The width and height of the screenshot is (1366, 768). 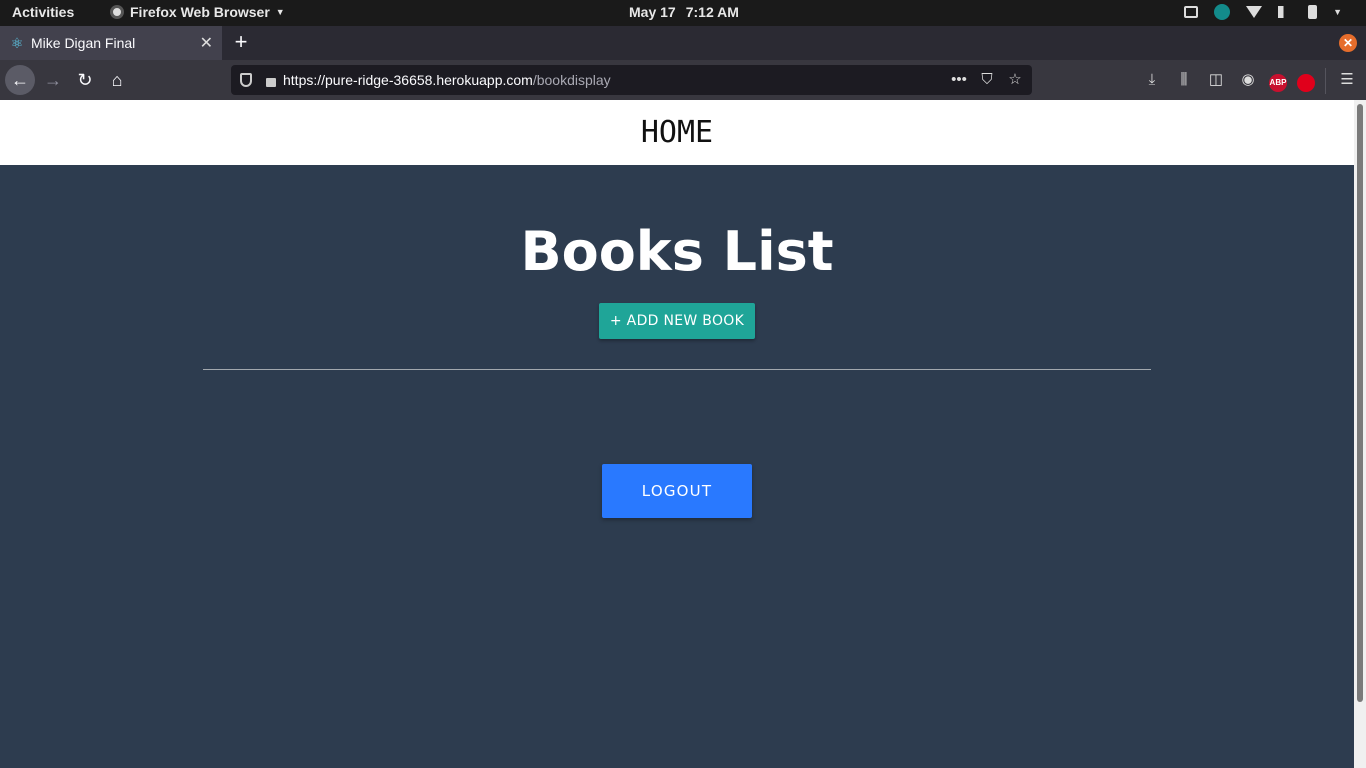 I want to click on new-tab-button: +, so click(x=241, y=42).